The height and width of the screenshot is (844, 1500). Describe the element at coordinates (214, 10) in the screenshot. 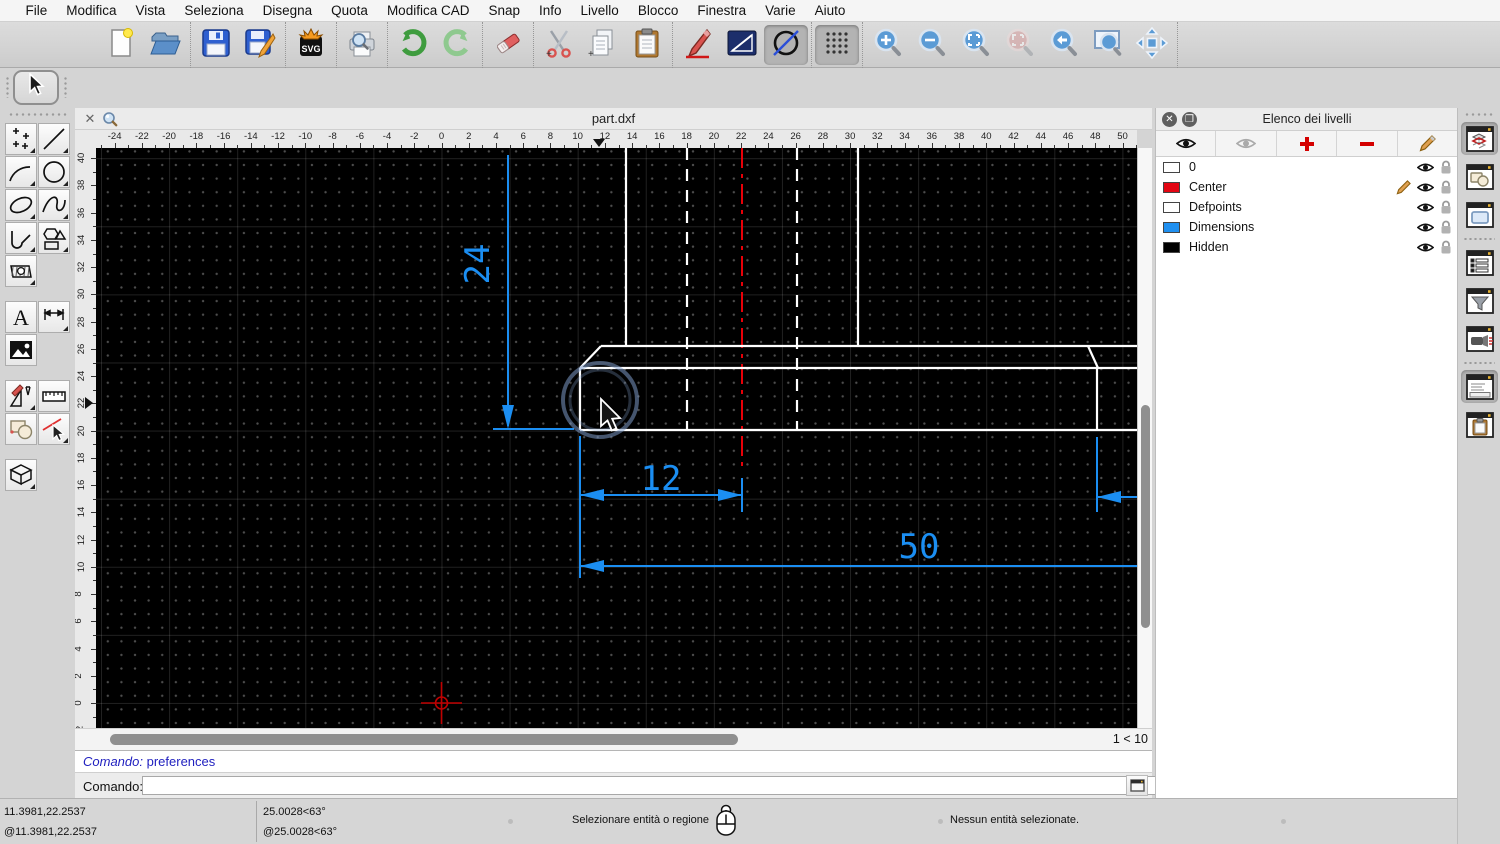

I see `menu-item-seleziona: Seleziona` at that location.